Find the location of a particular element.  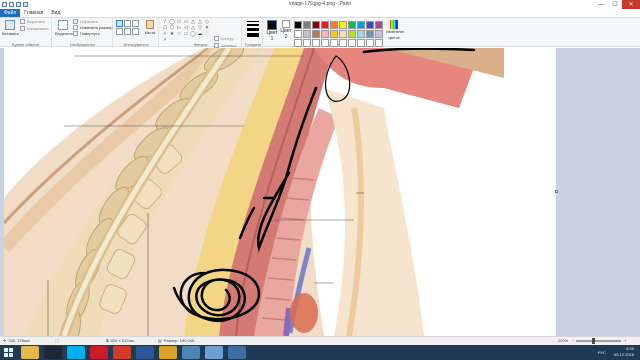

taskbar-word-icon is located at coordinates (145, 352).